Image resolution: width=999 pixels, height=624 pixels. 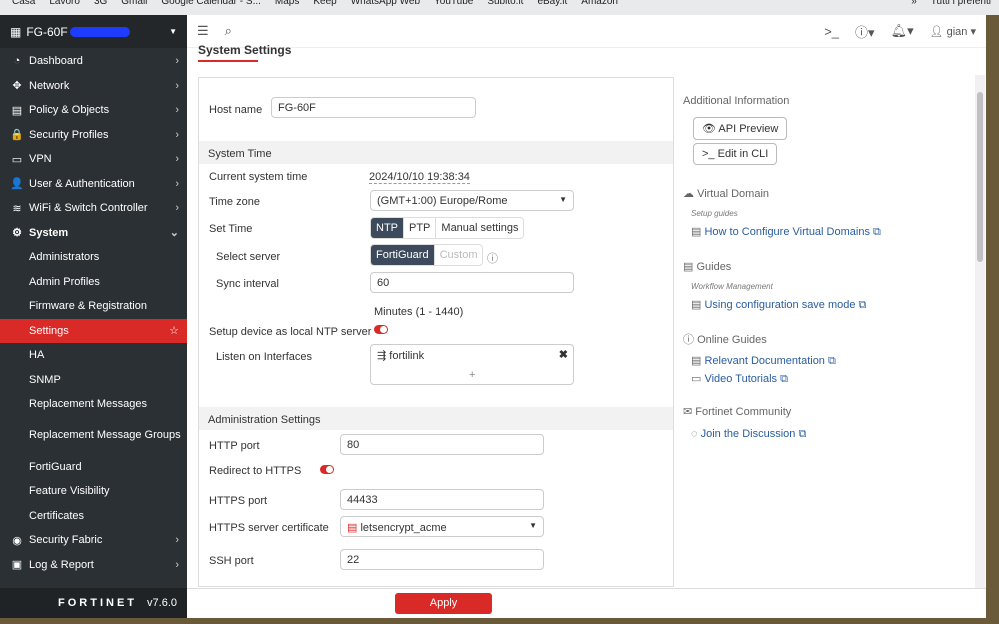 What do you see at coordinates (93, 159) in the screenshot?
I see `sidebar-item-vpn: ▭ VPN ›` at bounding box center [93, 159].